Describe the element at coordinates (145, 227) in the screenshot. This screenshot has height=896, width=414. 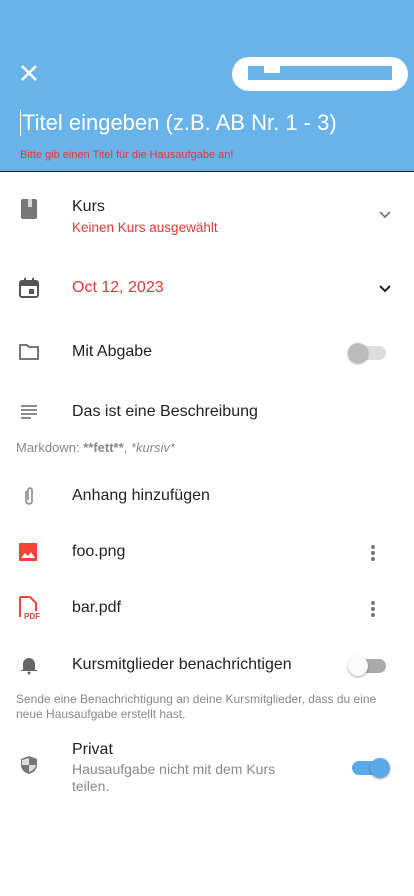
I see `course-value: Keinen Kurs ausgewählt` at that location.